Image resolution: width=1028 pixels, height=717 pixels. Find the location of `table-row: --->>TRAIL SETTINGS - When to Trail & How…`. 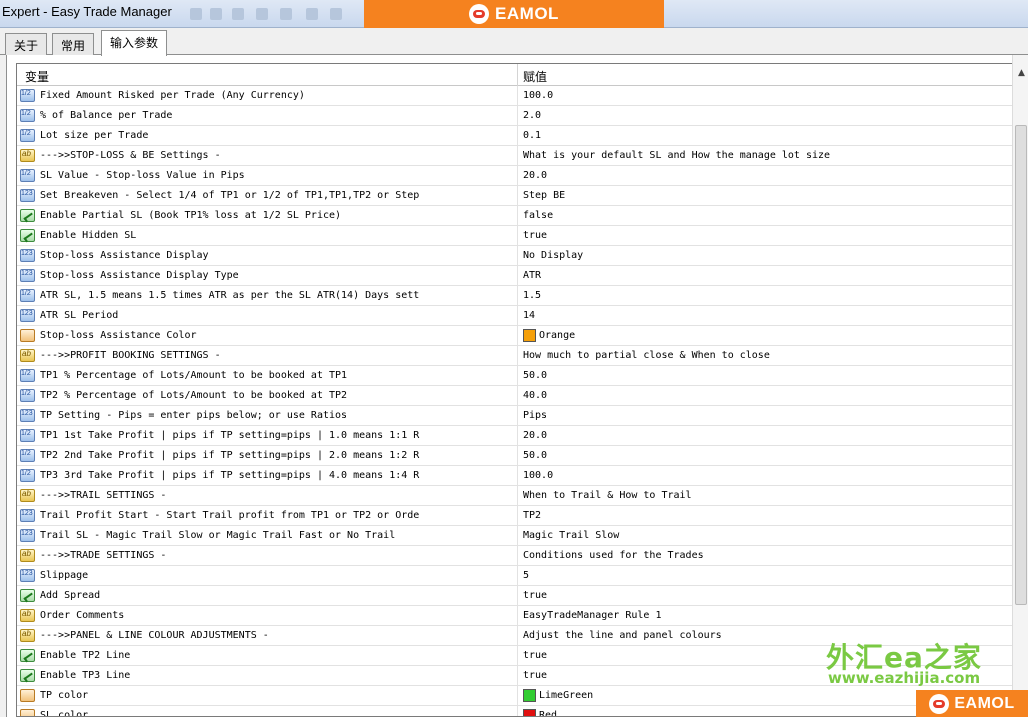

table-row: --->>TRAIL SETTINGS - When to Trail & How… is located at coordinates (518, 496).